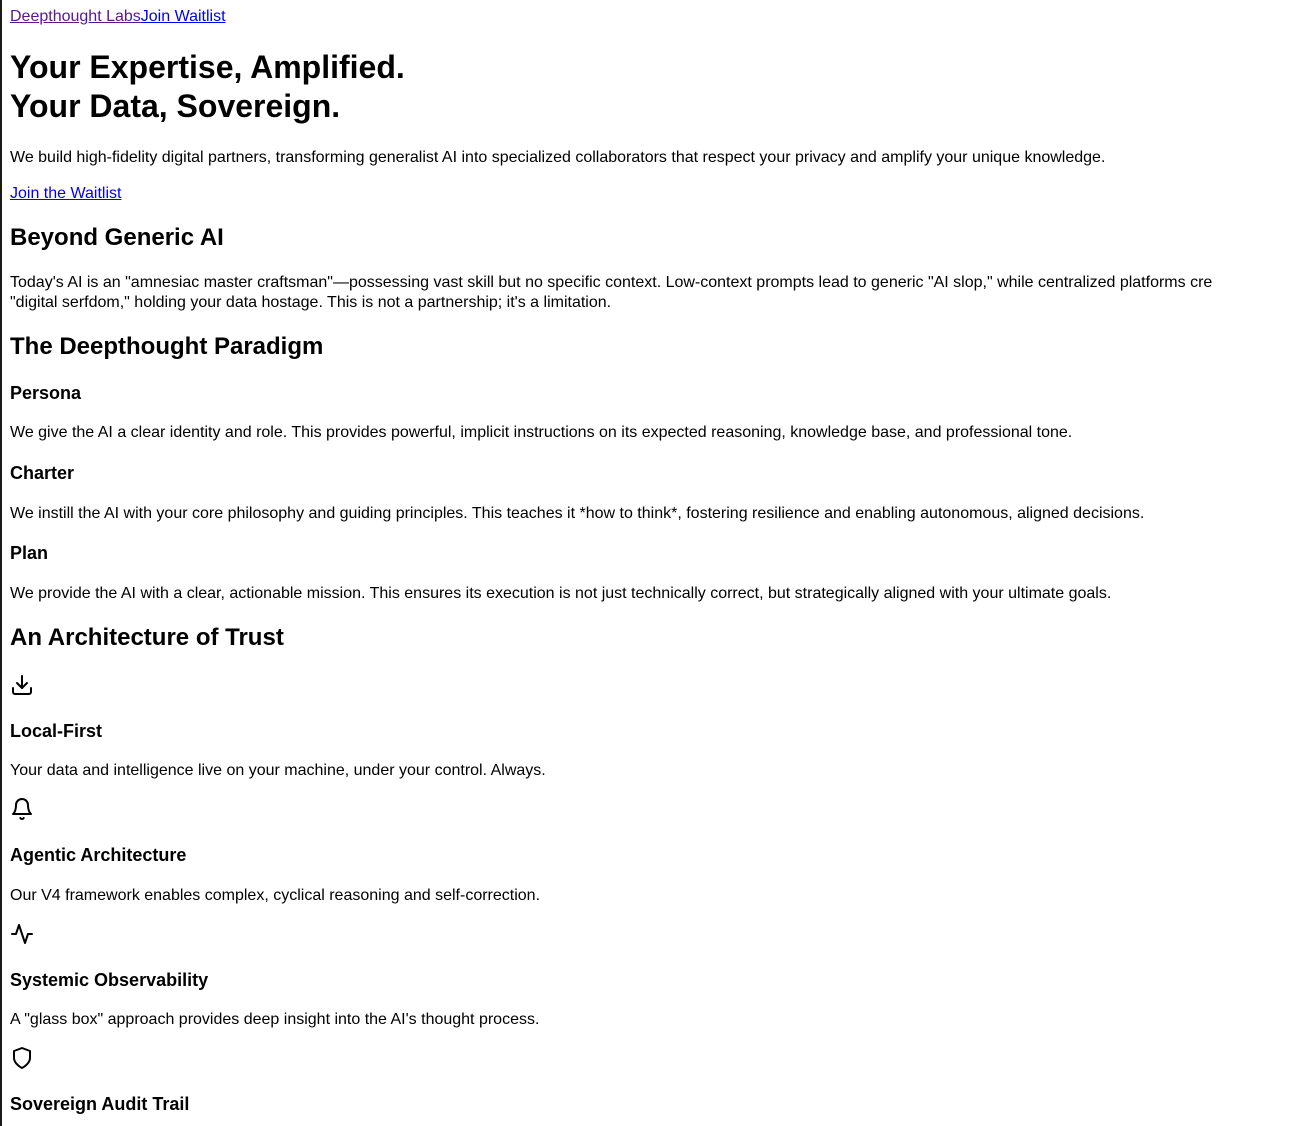 This screenshot has width=1303, height=1126. Describe the element at coordinates (175, 106) in the screenshot. I see `hero-title-line-2: Your Data, Sovereign.` at that location.